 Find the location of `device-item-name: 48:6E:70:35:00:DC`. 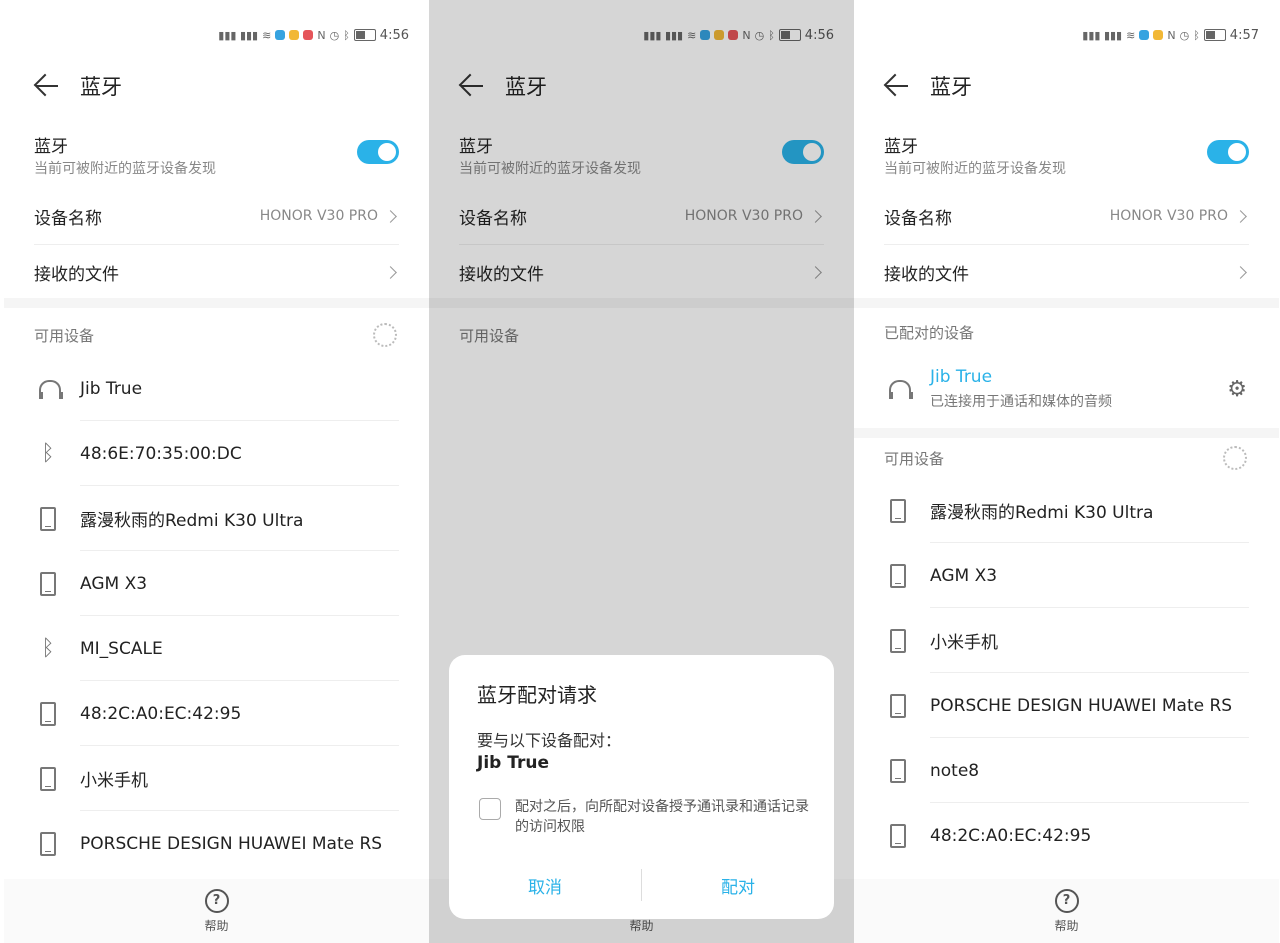

device-item-name: 48:6E:70:35:00:DC is located at coordinates (161, 453).